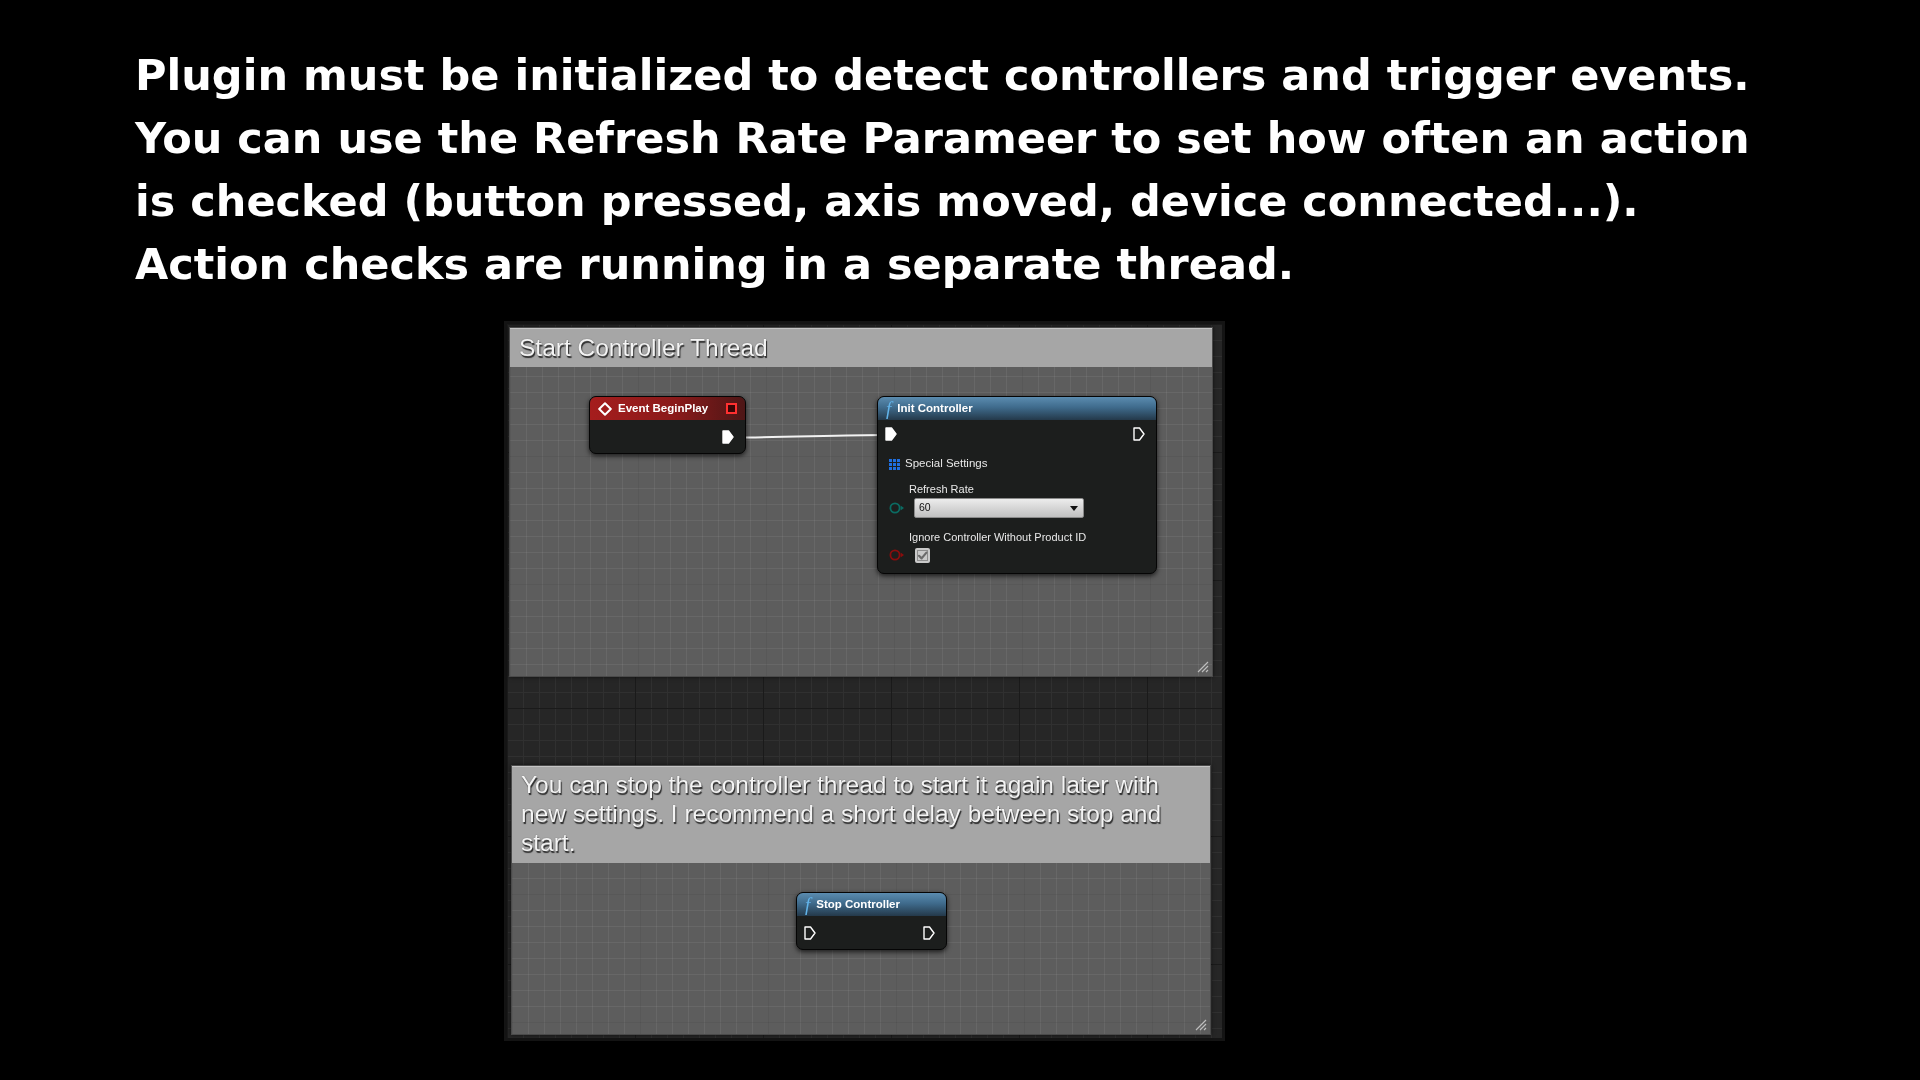 This screenshot has height=1080, width=1920. What do you see at coordinates (942, 75) in the screenshot?
I see `intro-text: Plugin must be initialized to detect controllers and trigger events.` at bounding box center [942, 75].